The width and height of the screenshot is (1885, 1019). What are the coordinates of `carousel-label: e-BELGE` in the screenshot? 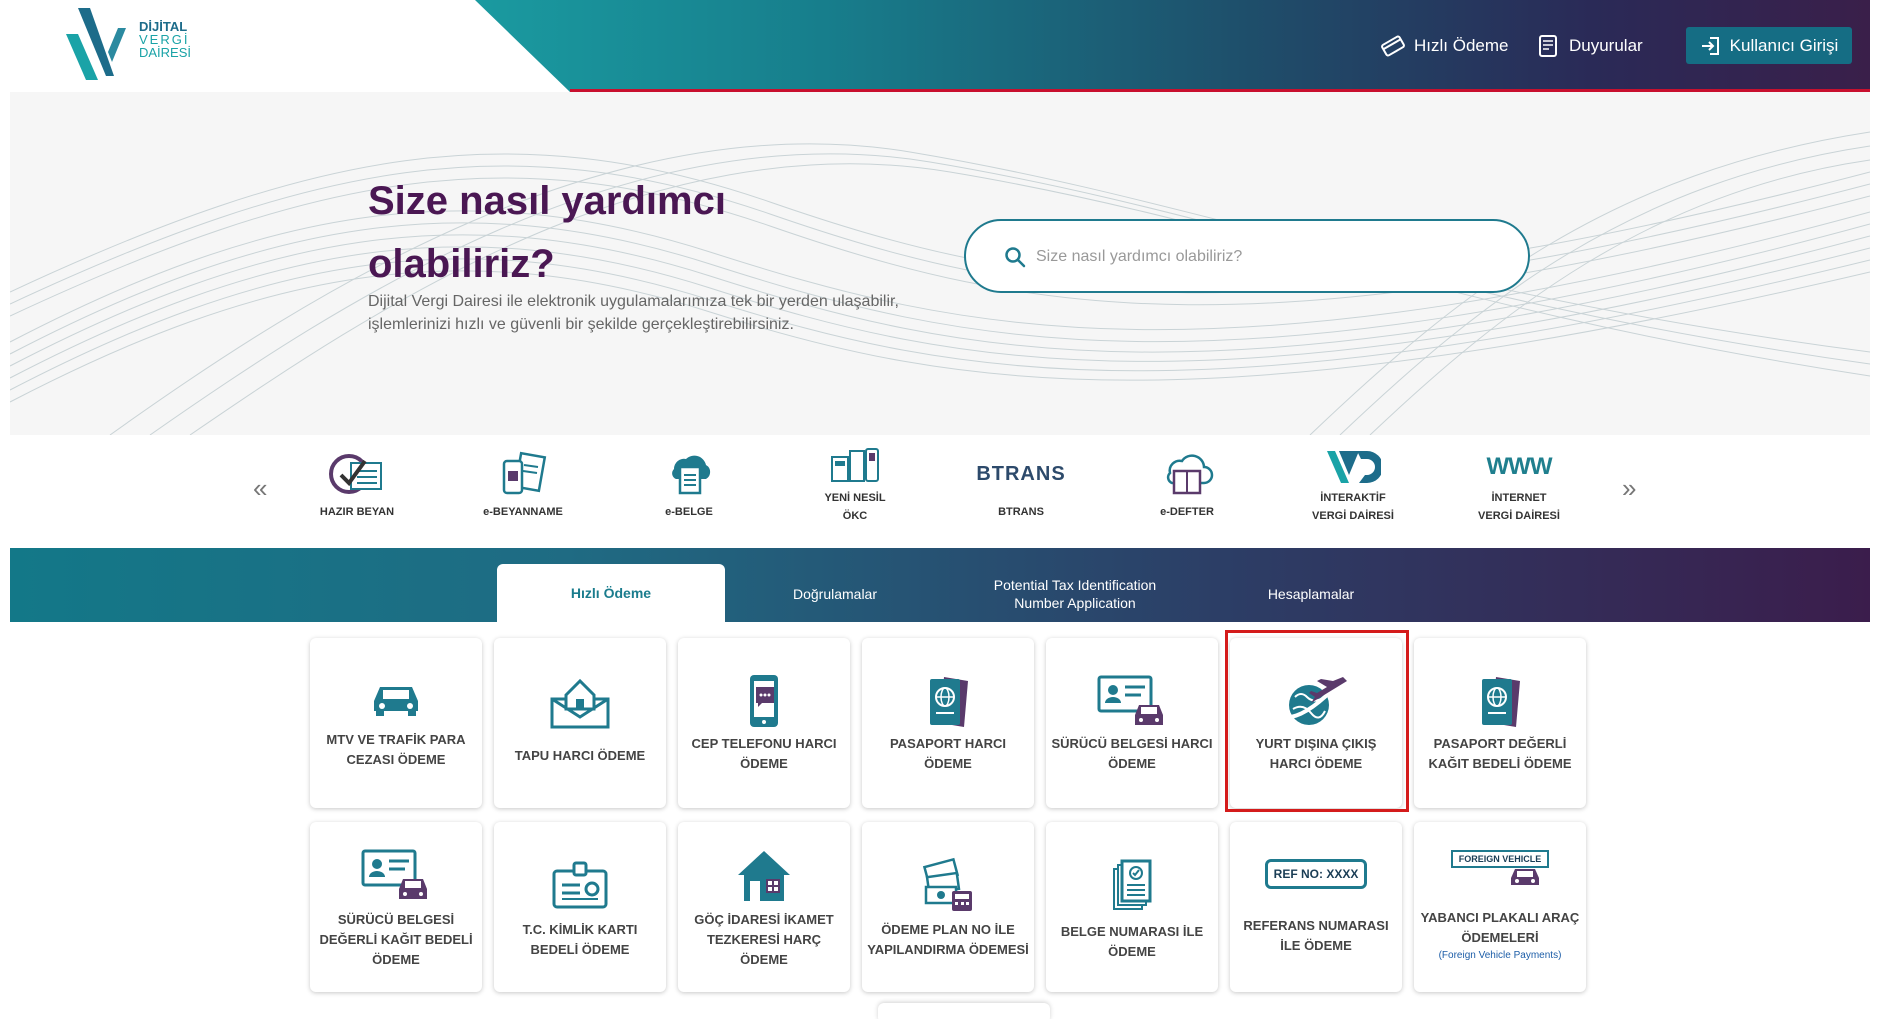 It's located at (689, 512).